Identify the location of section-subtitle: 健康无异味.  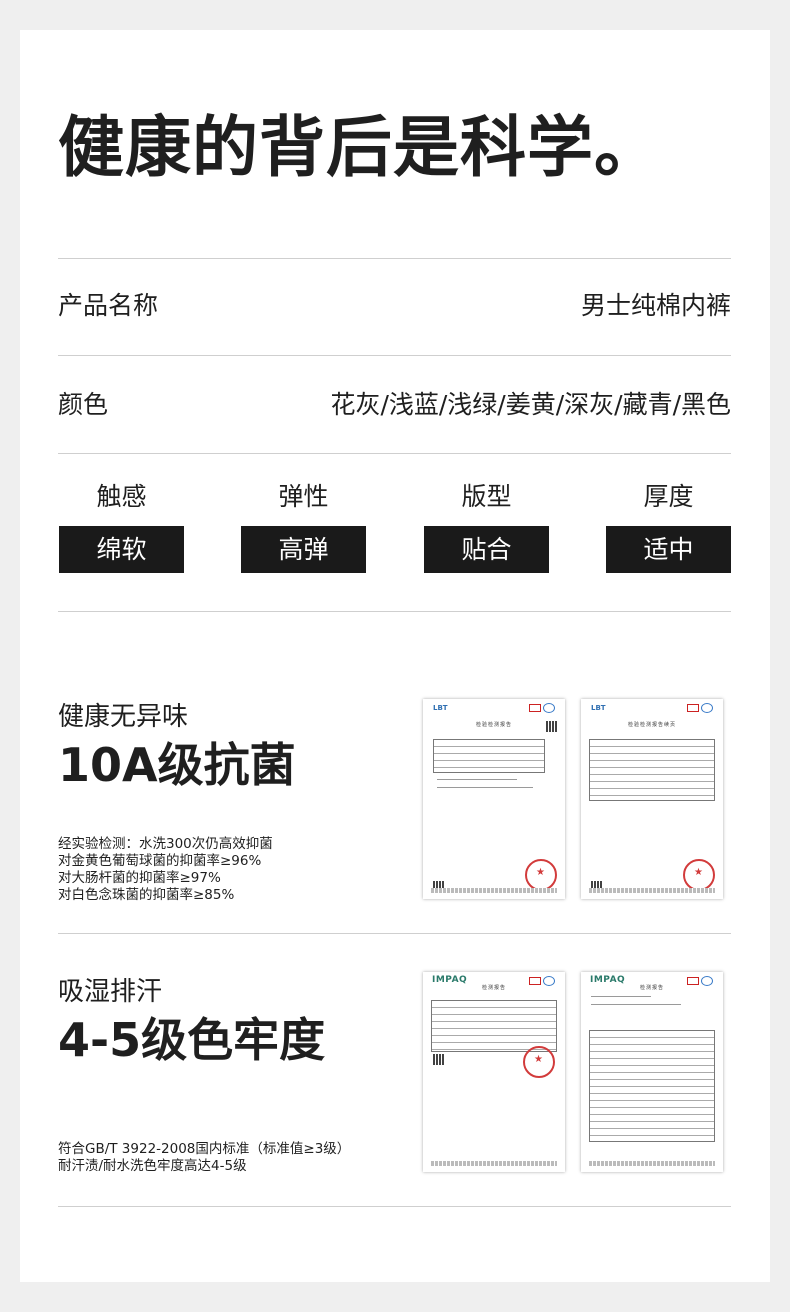
(123, 717).